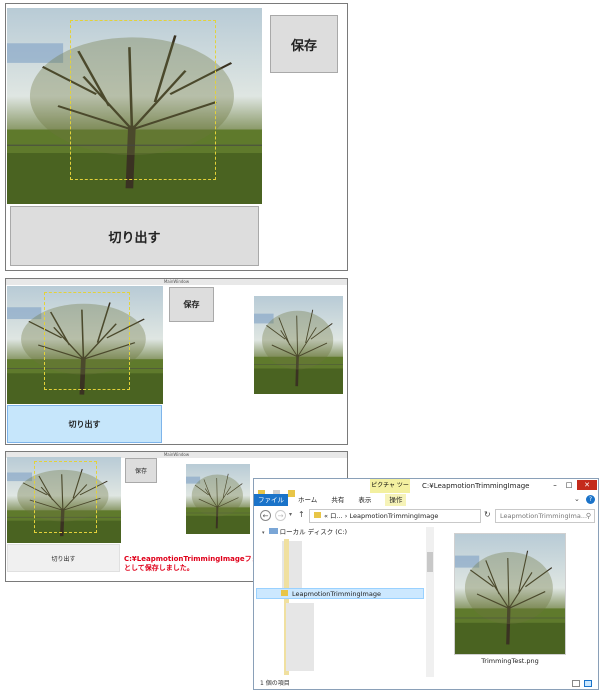 The height and width of the screenshot is (693, 600). I want to click on tree-item-selected-folder: LeapmotionTrimmingImage, so click(340, 593).